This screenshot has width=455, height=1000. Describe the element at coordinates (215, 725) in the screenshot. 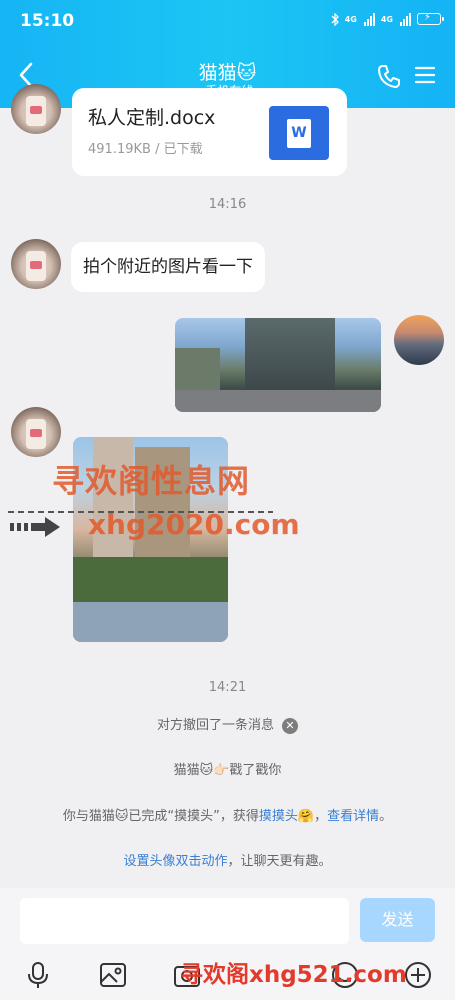

I see `recall-text: 对方撤回了一条消息` at that location.